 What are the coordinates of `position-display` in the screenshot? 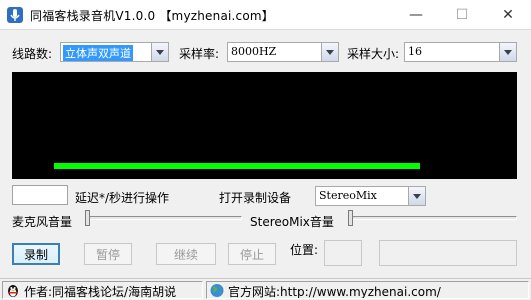 It's located at (343, 253).